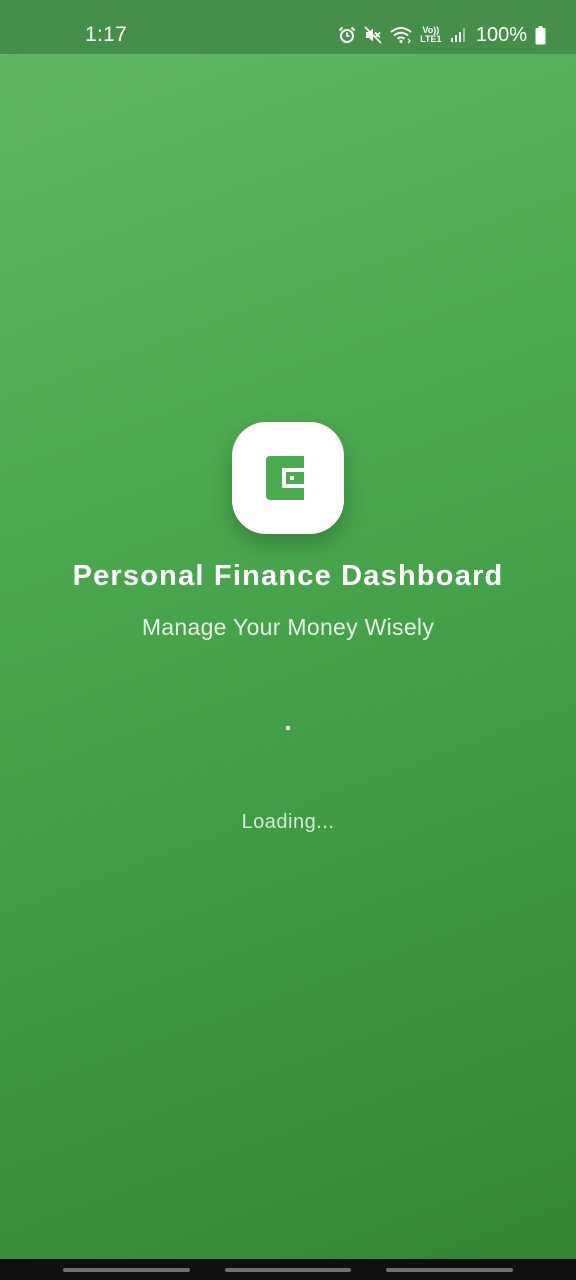 This screenshot has width=576, height=1280. What do you see at coordinates (401, 35) in the screenshot?
I see `wifi-icon` at bounding box center [401, 35].